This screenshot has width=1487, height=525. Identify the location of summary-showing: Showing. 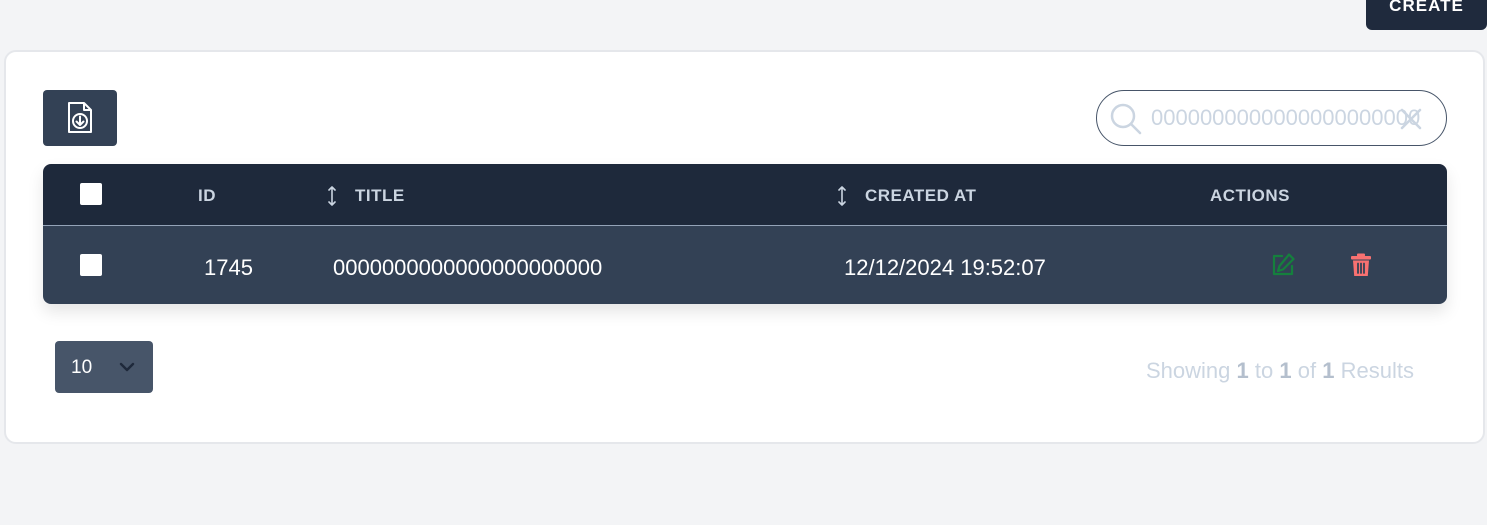
(1188, 370).